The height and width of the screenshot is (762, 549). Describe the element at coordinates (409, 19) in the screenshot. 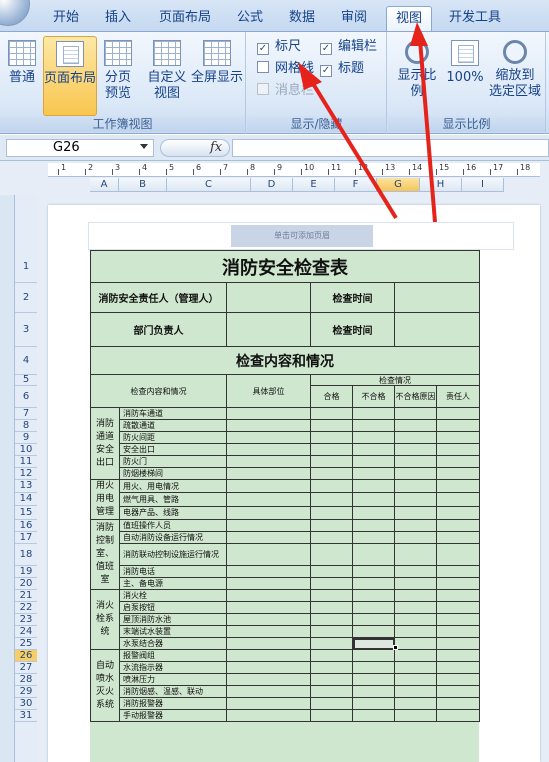

I see `tab-view: 视图` at that location.